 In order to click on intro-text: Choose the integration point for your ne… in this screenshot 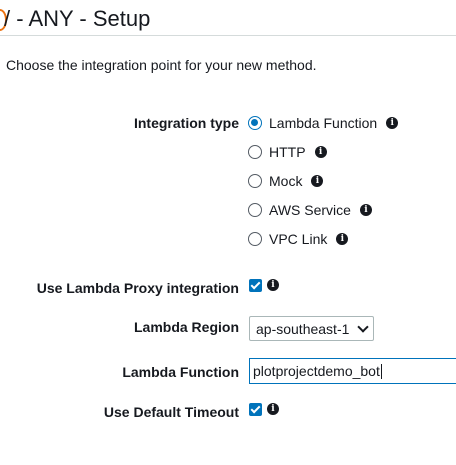, I will do `click(161, 65)`.